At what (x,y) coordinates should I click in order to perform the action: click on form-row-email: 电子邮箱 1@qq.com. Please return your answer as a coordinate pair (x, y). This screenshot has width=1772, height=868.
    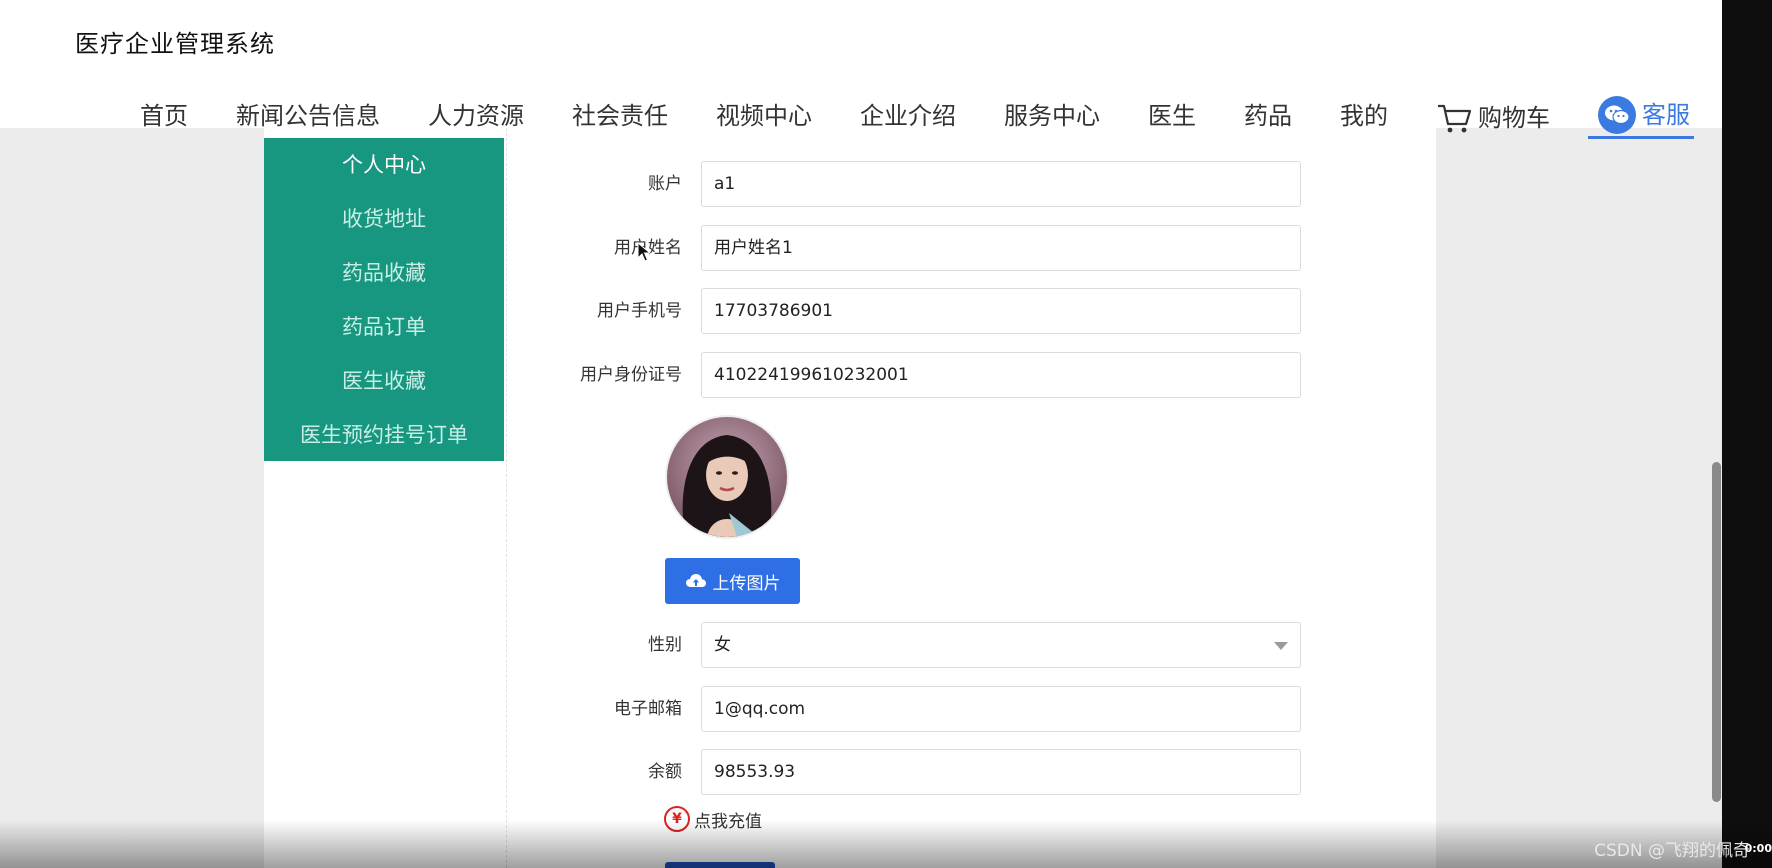
    Looking at the image, I should click on (930, 709).